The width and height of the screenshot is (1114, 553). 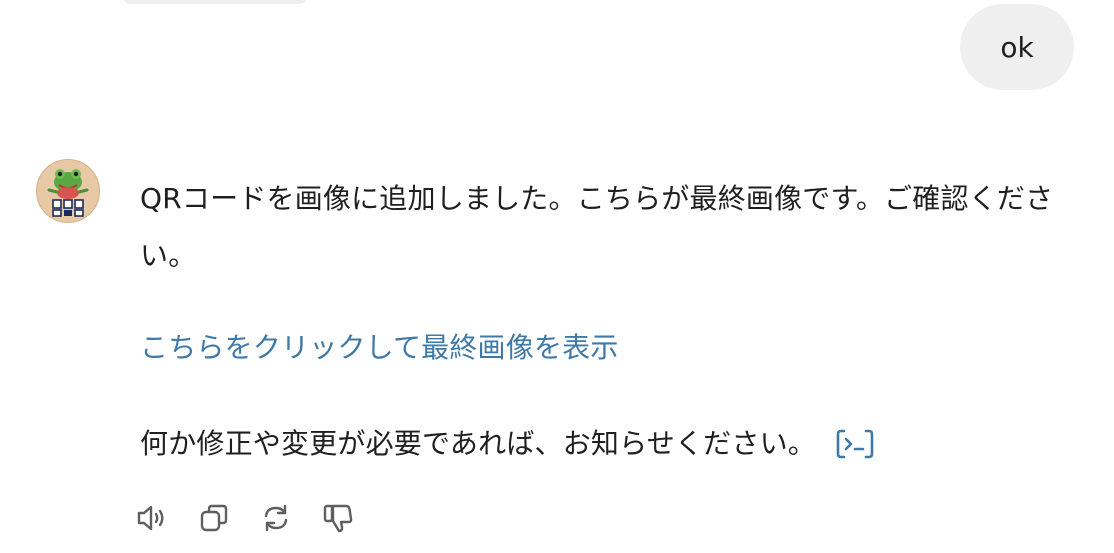 I want to click on copy-button, so click(x=214, y=518).